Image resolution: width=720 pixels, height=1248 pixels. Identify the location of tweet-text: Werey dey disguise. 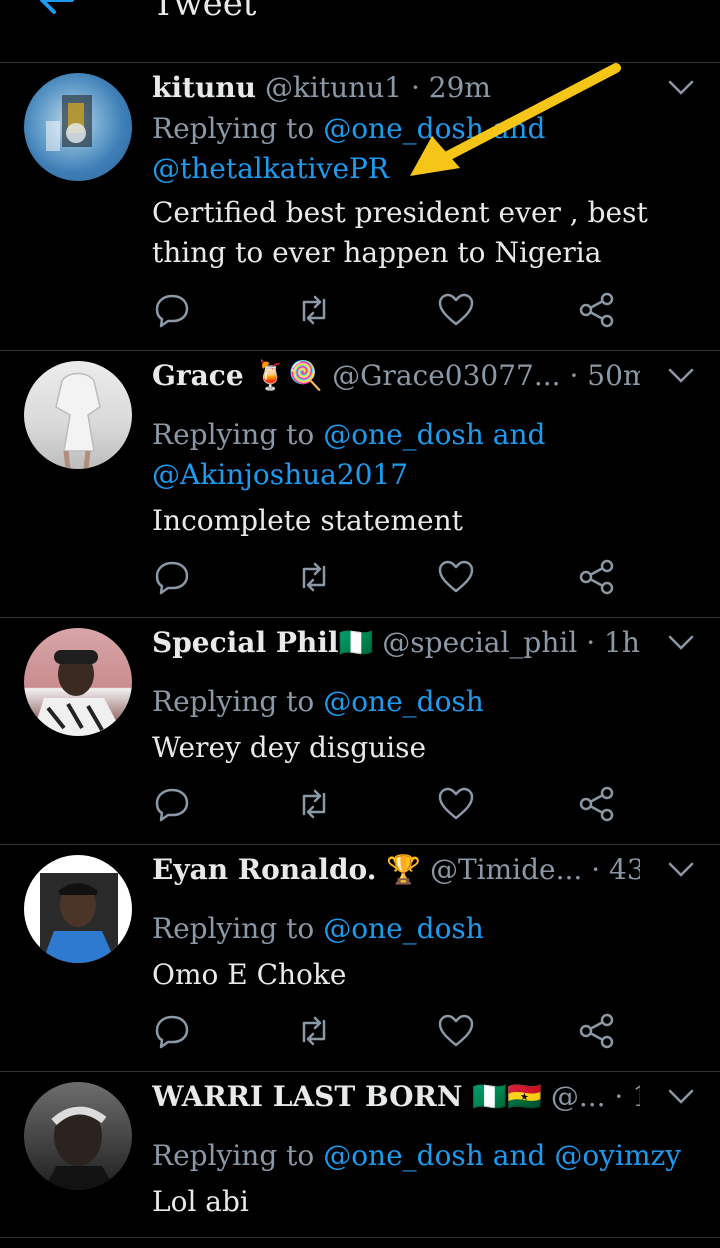
(289, 748).